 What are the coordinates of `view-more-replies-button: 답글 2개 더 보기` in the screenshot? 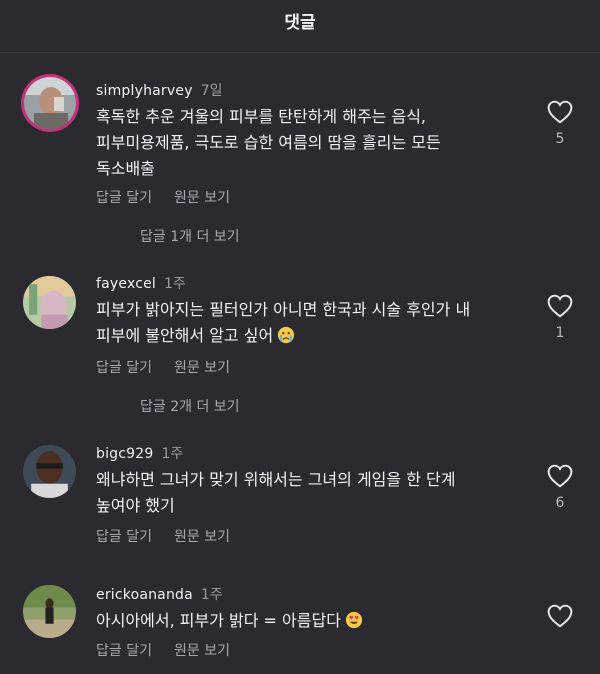 It's located at (190, 406).